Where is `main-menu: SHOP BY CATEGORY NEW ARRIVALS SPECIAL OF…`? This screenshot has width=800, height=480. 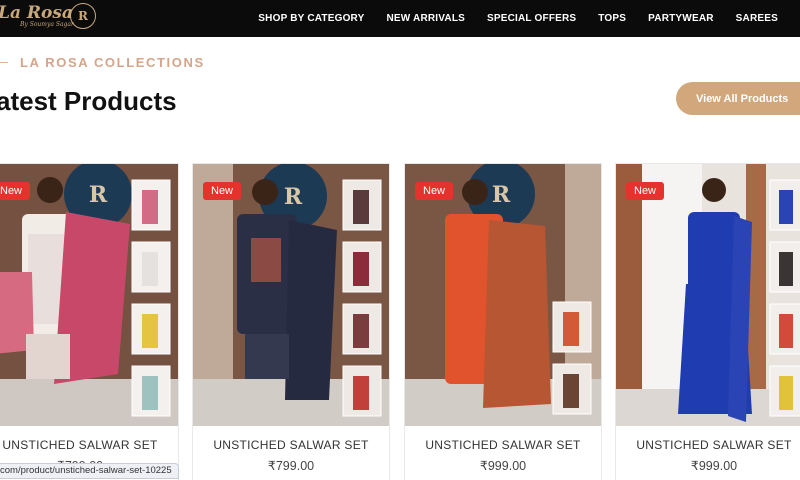
main-menu: SHOP BY CATEGORY NEW ARRIVALS SPECIAL OF… is located at coordinates (507, 18).